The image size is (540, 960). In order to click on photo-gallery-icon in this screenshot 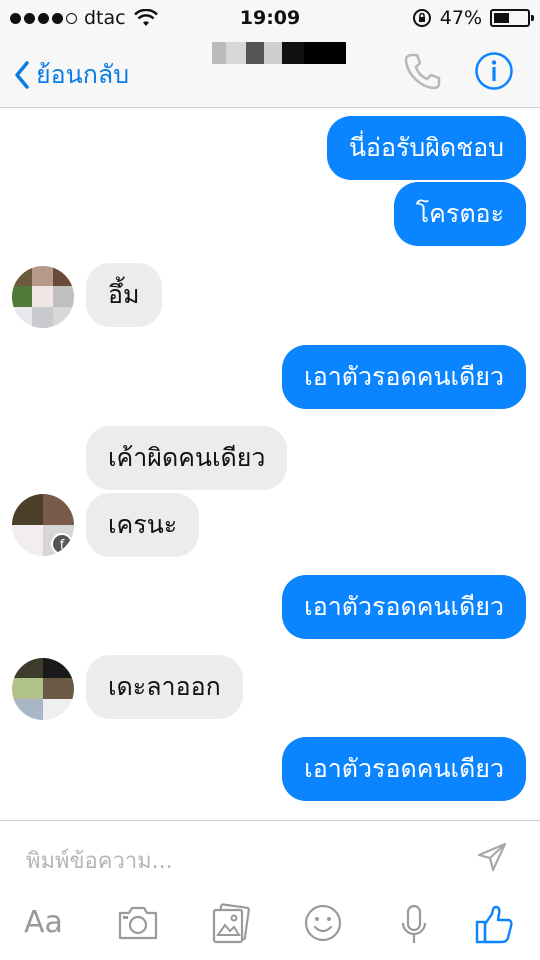, I will do `click(231, 923)`.